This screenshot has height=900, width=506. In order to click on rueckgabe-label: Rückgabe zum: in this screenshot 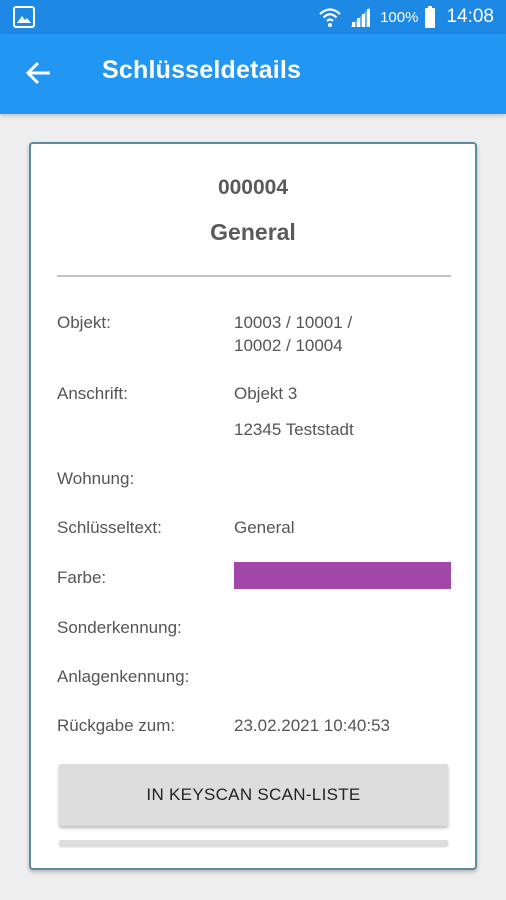, I will do `click(116, 725)`.